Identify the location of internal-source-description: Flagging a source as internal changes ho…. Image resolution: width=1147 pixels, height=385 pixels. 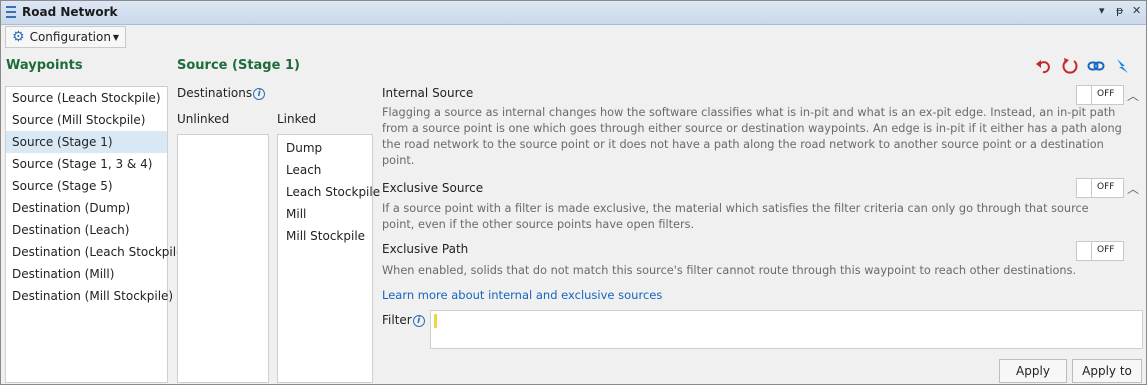
(752, 136).